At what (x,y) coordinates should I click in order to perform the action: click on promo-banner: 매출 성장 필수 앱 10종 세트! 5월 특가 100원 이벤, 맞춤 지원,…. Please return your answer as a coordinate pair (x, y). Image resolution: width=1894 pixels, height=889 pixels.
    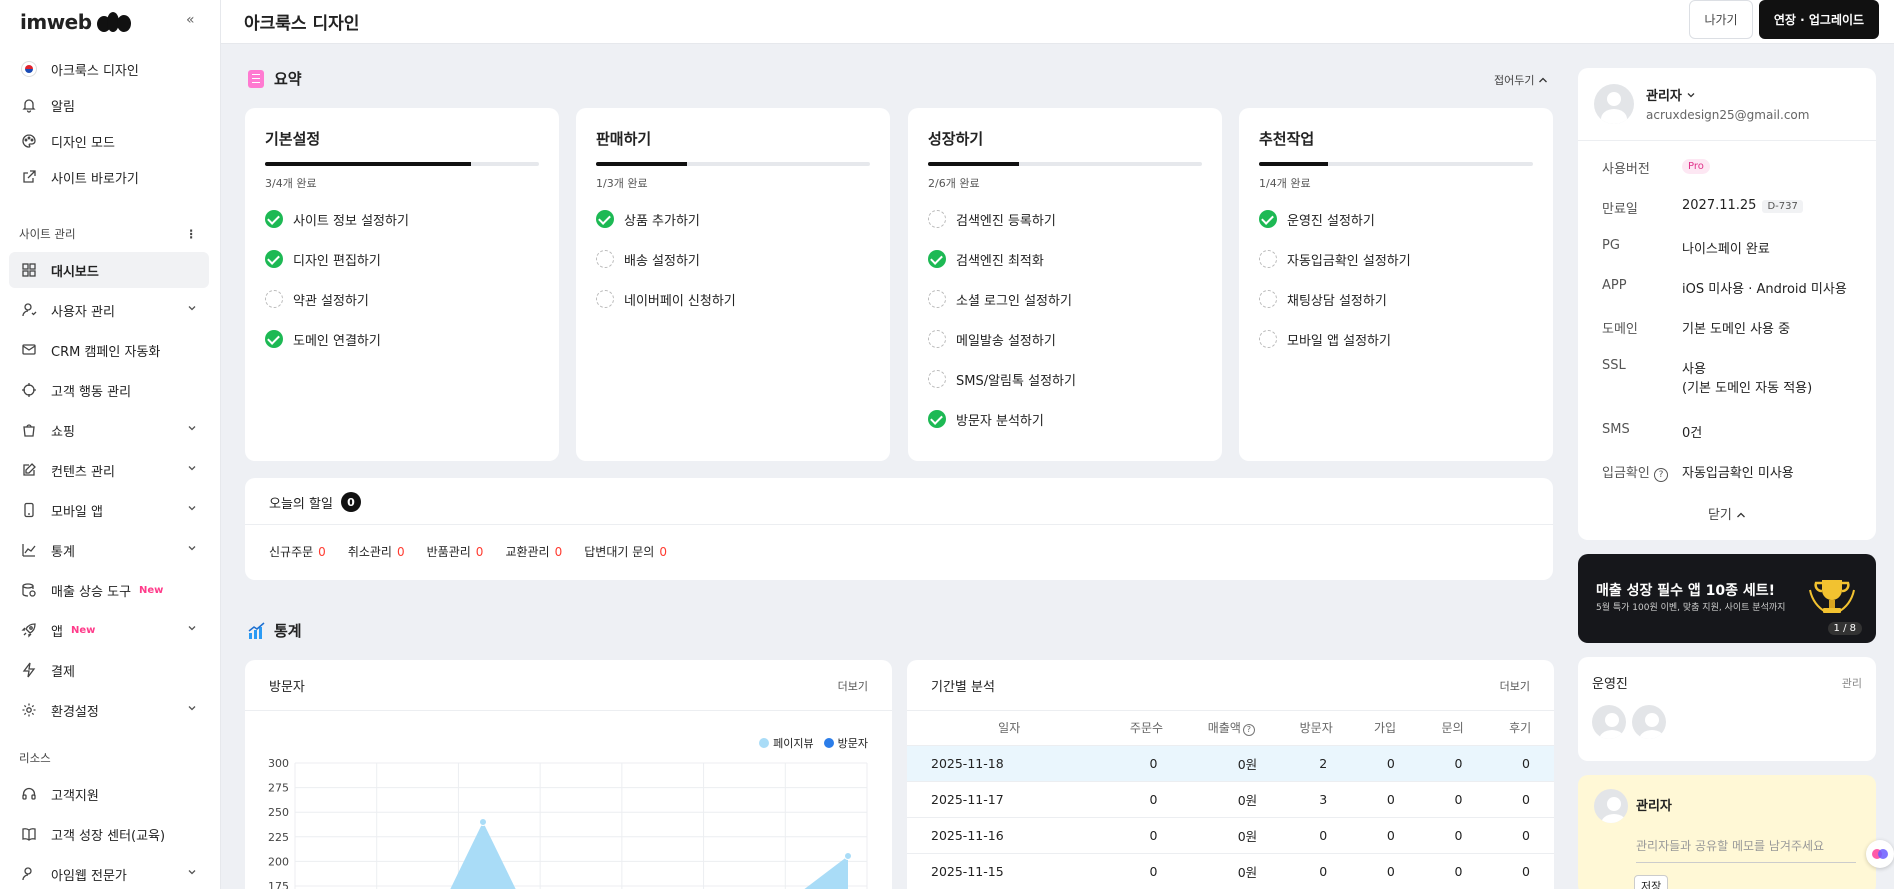
    Looking at the image, I should click on (1727, 598).